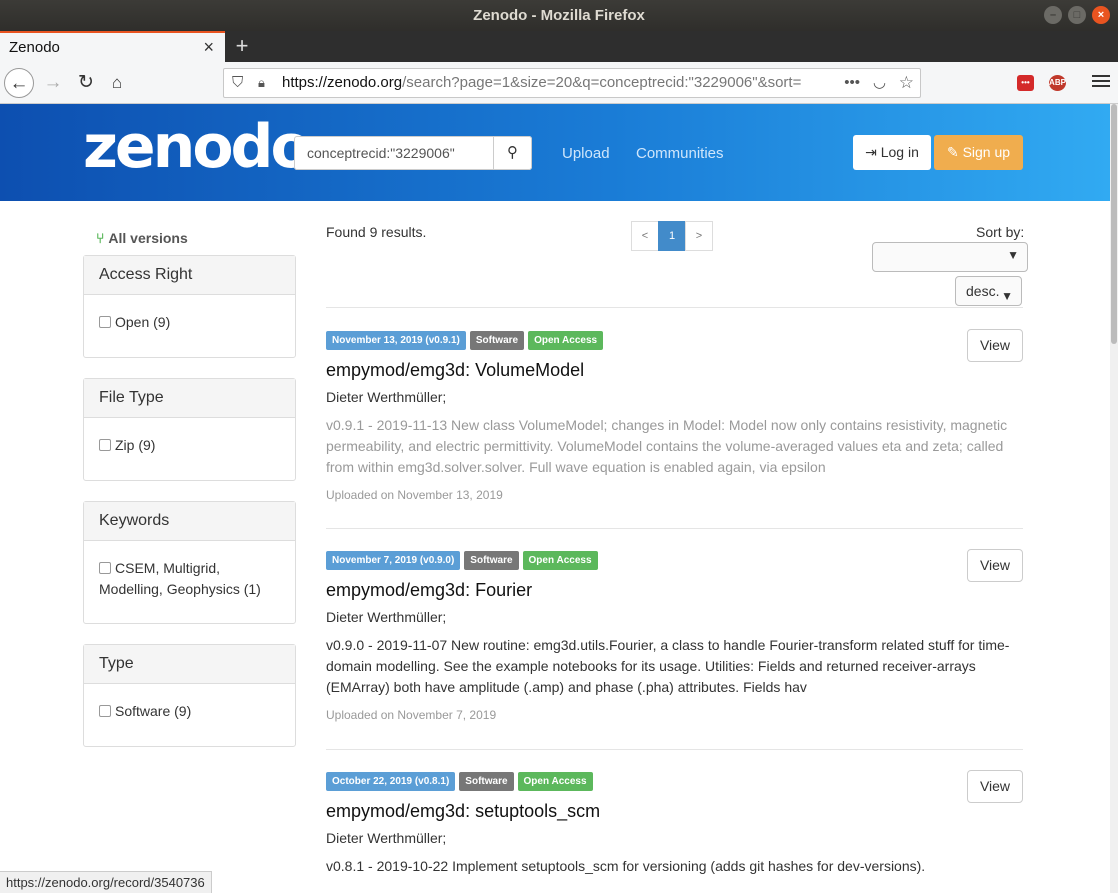 This screenshot has width=1118, height=893. What do you see at coordinates (1077, 15) in the screenshot?
I see `maximize-icon: □` at bounding box center [1077, 15].